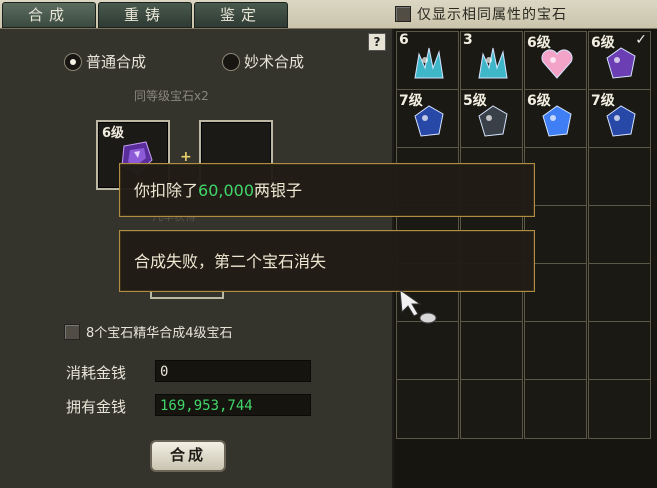 The image size is (657, 488). What do you see at coordinates (49, 15) in the screenshot?
I see `tab-compose: 合成` at bounding box center [49, 15].